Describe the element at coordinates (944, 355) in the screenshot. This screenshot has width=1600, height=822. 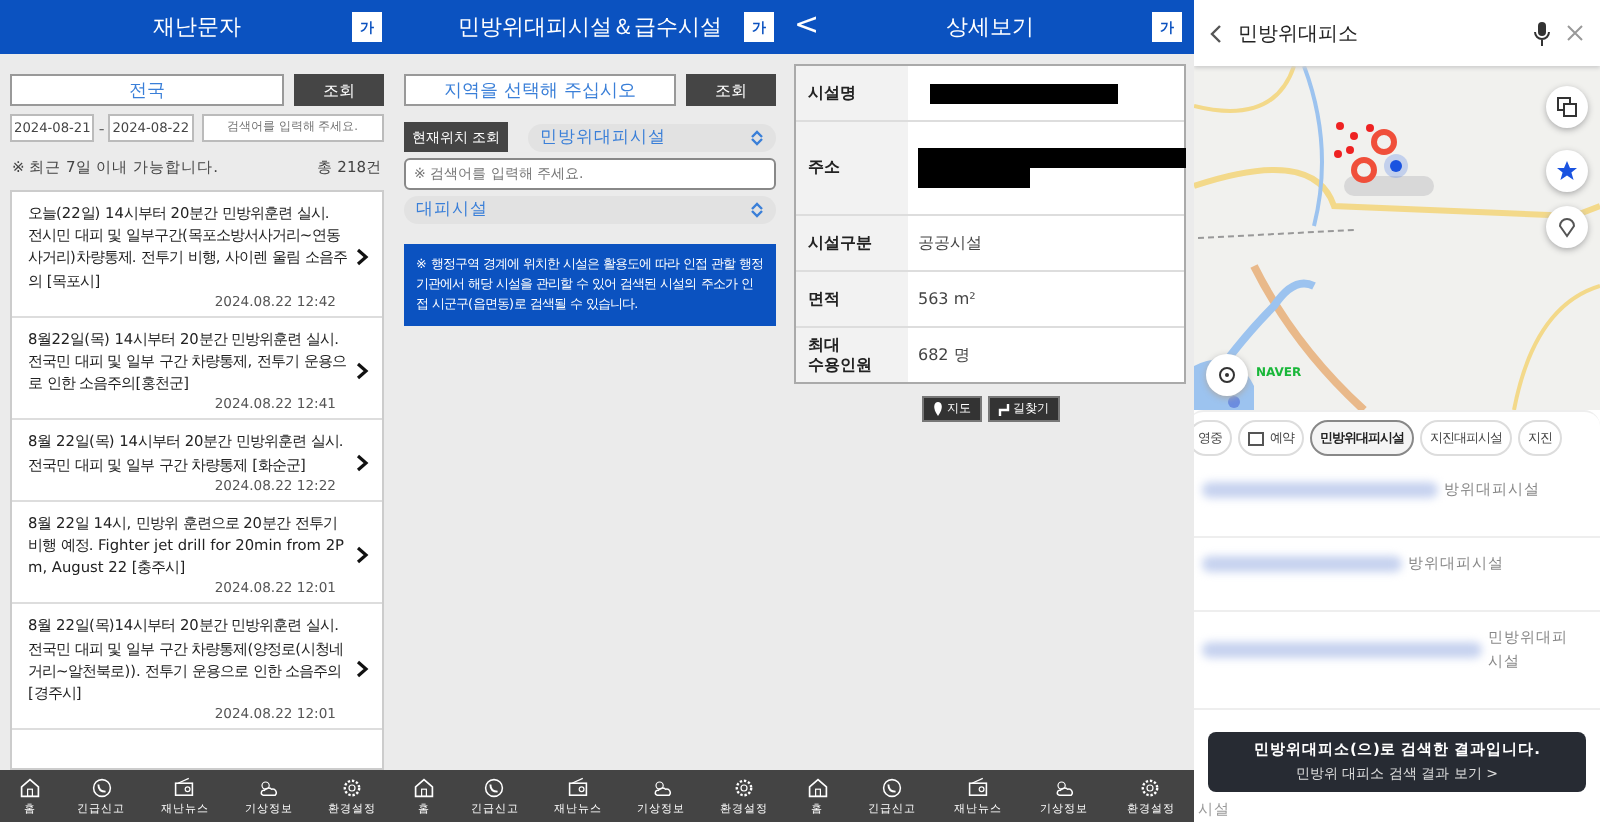
I see `field-value: 682 명` at that location.